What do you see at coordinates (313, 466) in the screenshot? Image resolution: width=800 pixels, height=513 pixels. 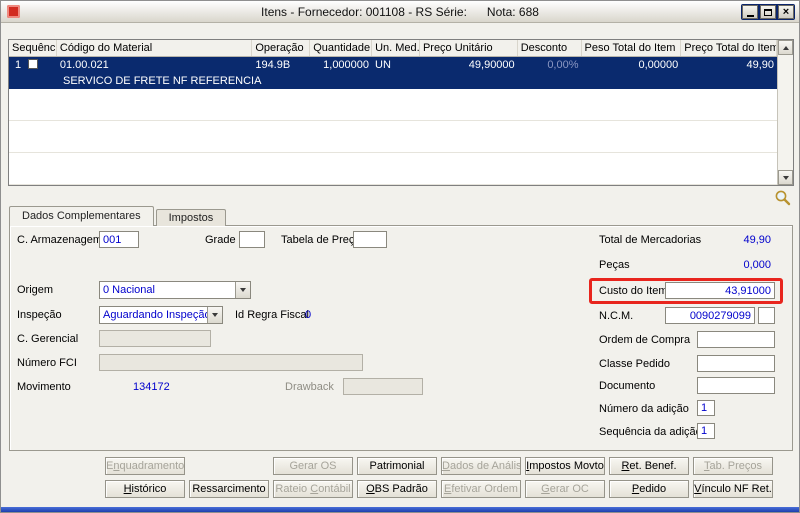 I see `button-gerar-os: Gerar OS` at bounding box center [313, 466].